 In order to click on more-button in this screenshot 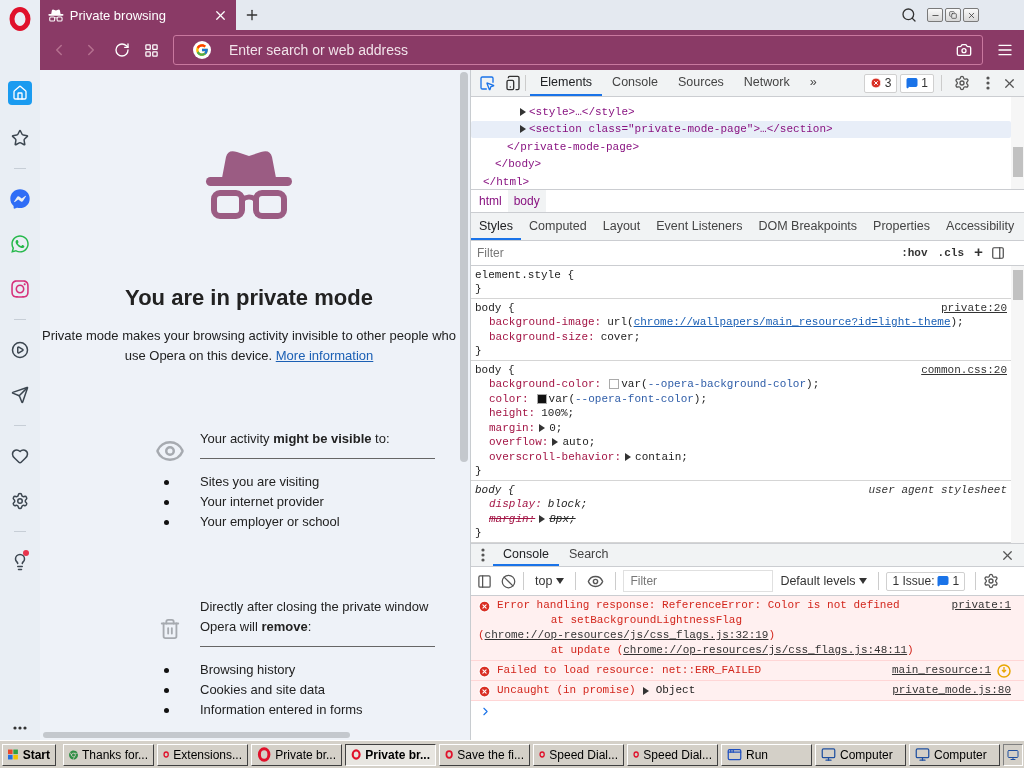, I will do `click(20, 728)`.